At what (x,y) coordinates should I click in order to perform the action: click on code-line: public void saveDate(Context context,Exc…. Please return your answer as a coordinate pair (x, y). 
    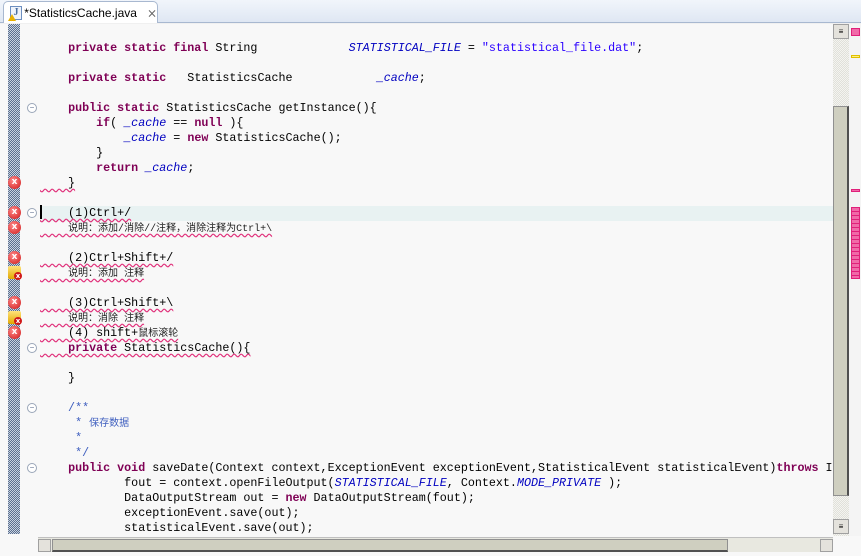
    Looking at the image, I should click on (436, 468).